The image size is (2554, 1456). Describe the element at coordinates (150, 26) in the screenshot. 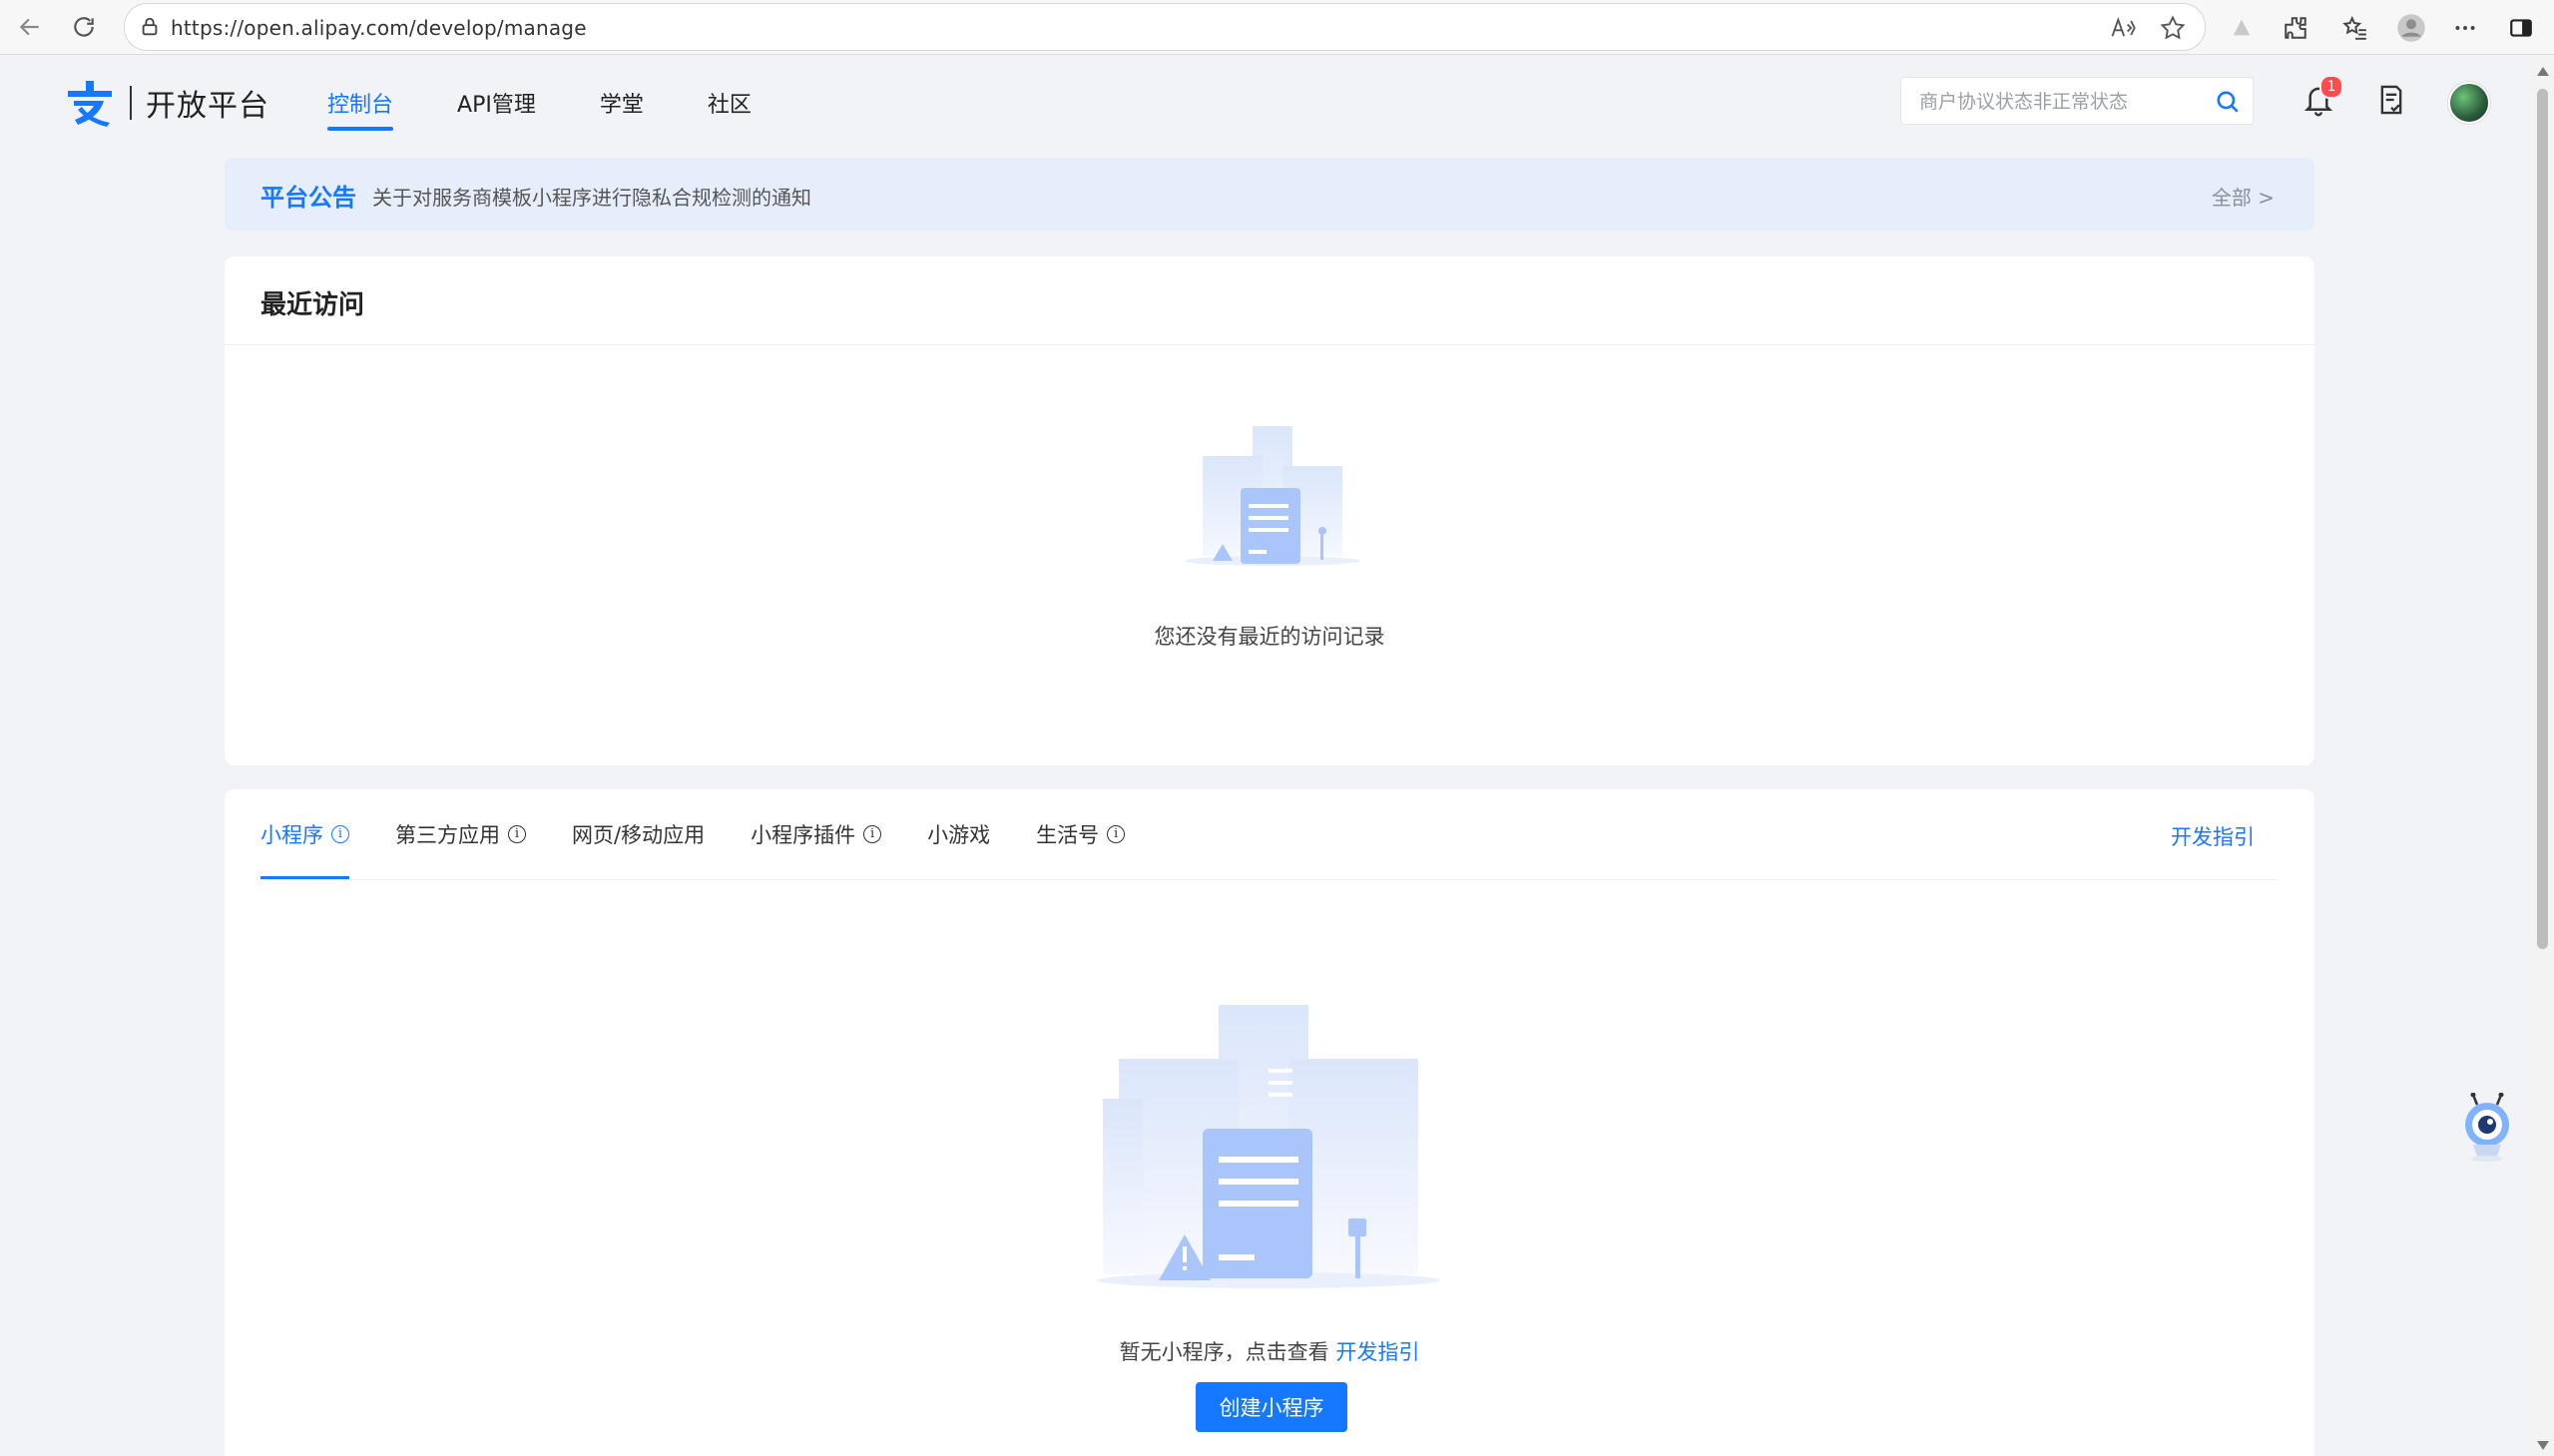

I see `lock-icon` at that location.